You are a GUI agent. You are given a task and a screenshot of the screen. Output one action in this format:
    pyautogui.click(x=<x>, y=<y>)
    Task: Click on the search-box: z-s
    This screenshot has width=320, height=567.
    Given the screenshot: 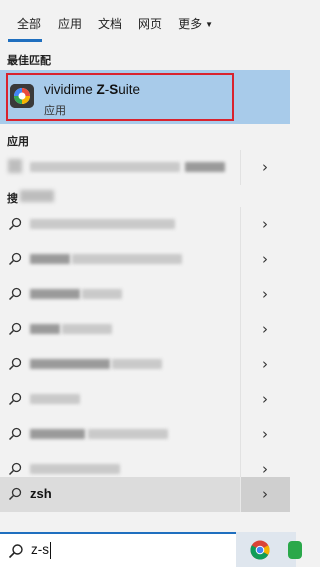 What is the action you would take?
    pyautogui.click(x=118, y=549)
    